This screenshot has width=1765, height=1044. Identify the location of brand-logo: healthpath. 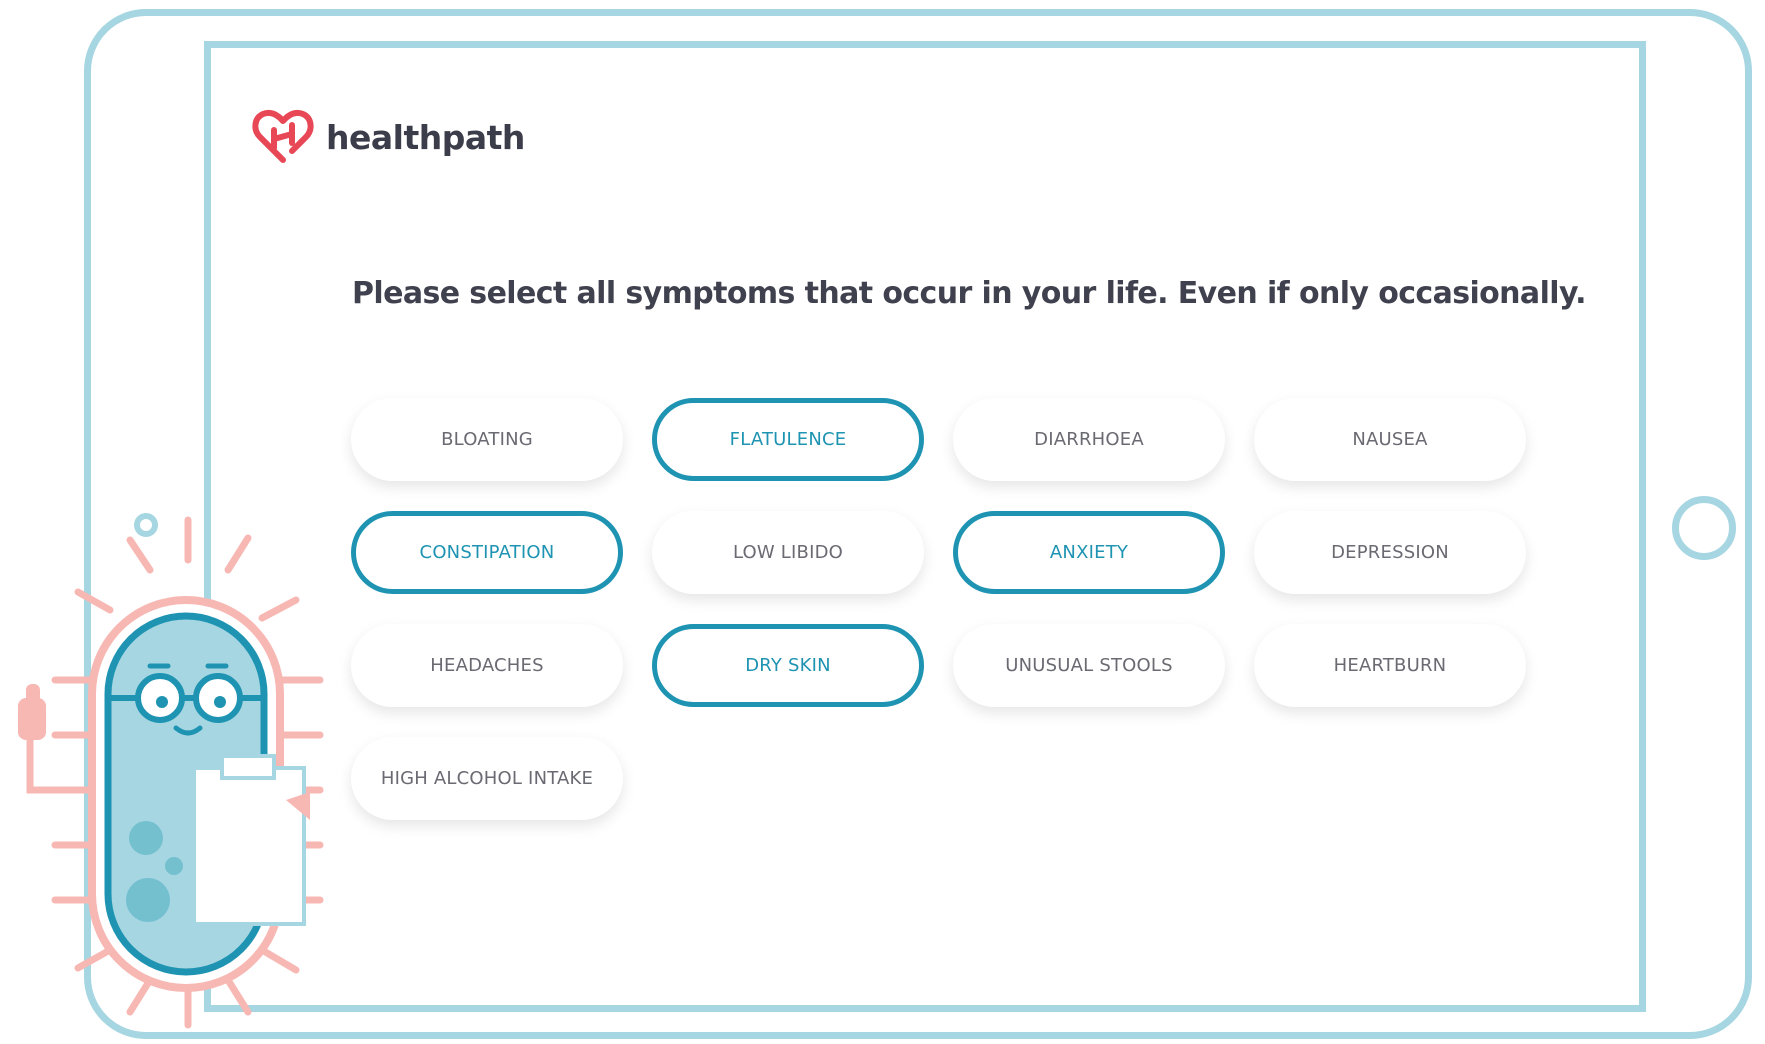
(388, 137).